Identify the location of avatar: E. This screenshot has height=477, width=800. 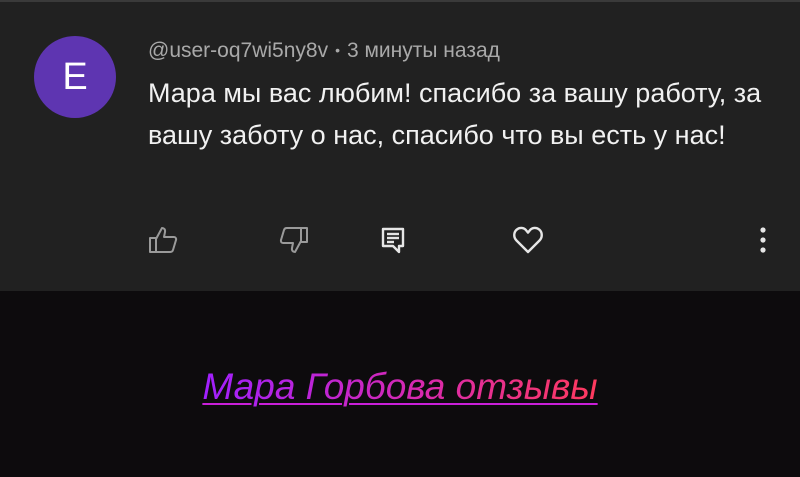
(75, 77).